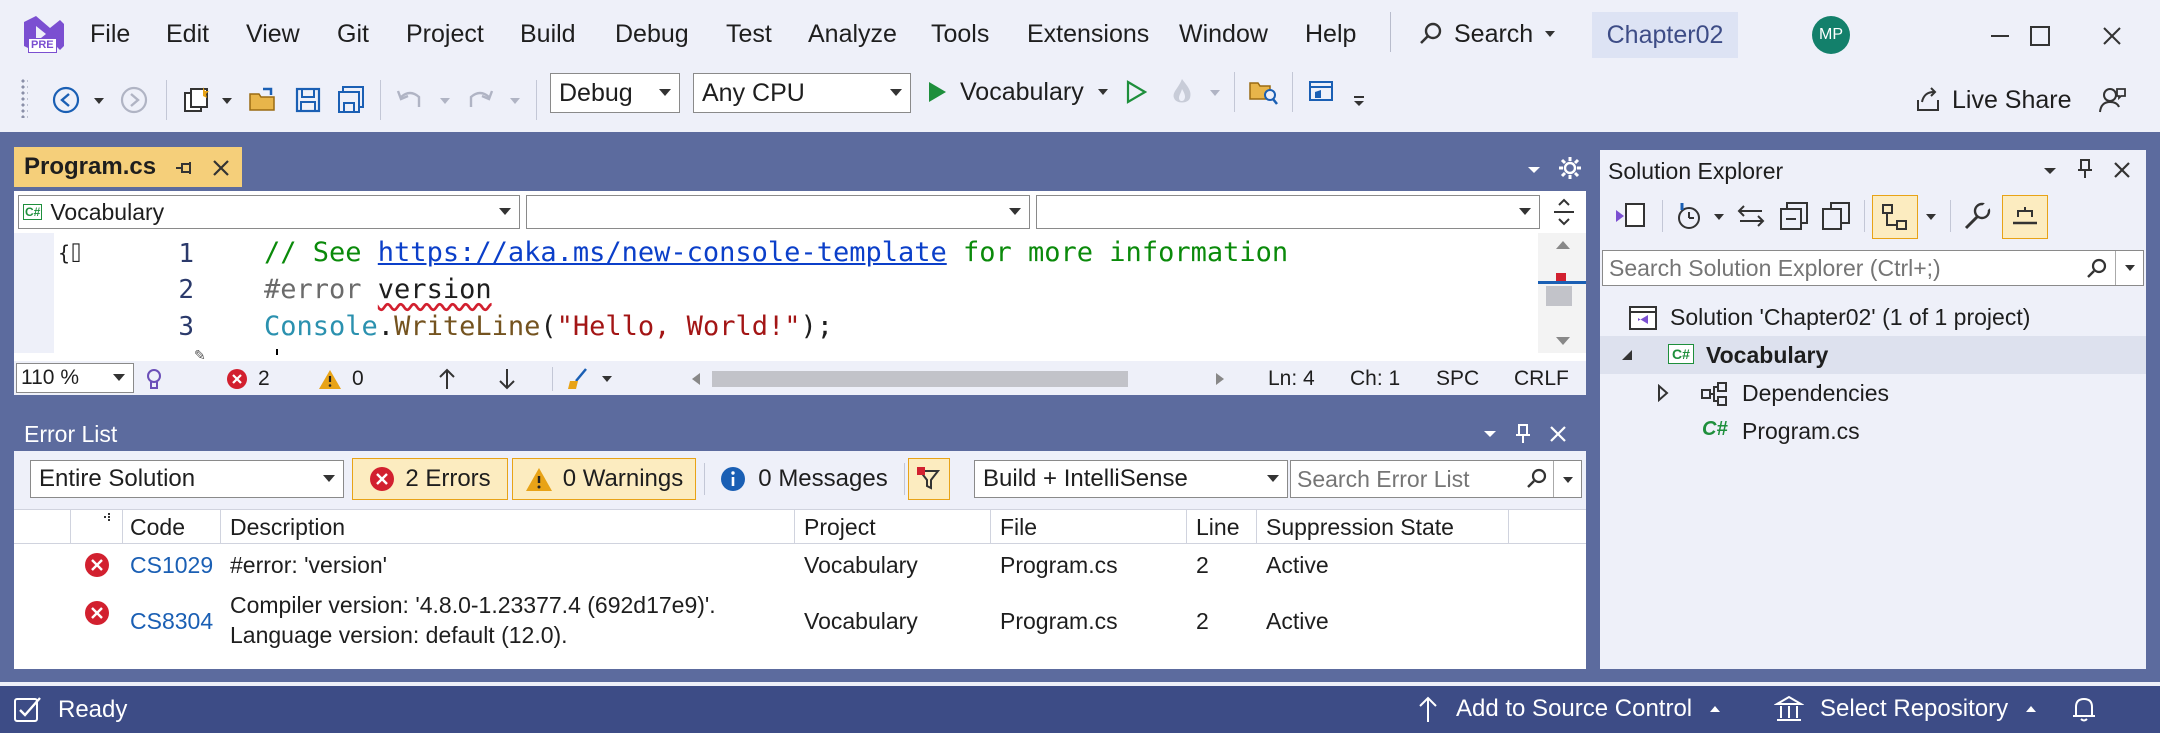 Image resolution: width=2160 pixels, height=733 pixels. Describe the element at coordinates (196, 100) in the screenshot. I see `new-project-button` at that location.